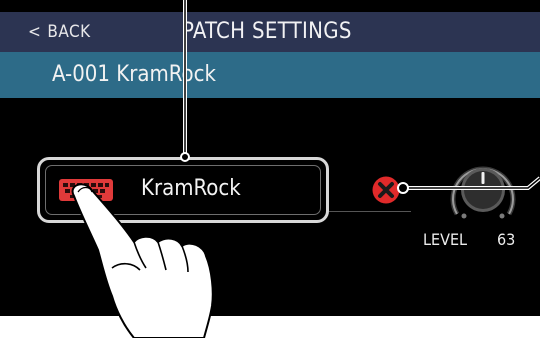 The width and height of the screenshot is (540, 338). Describe the element at coordinates (134, 74) in the screenshot. I see `current-patch-name: A-001 KramRock` at that location.